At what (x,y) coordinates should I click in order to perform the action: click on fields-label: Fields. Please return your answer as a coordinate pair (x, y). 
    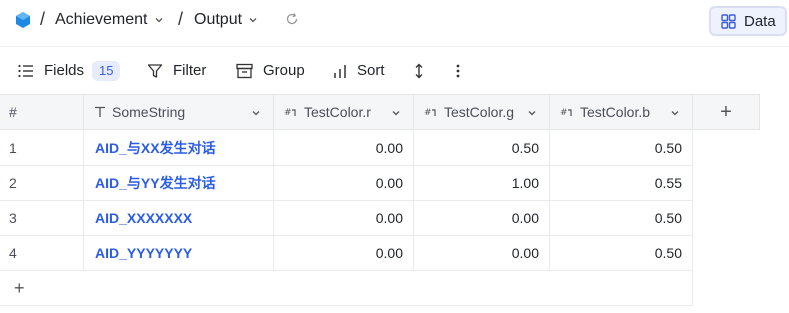
    Looking at the image, I should click on (64, 70).